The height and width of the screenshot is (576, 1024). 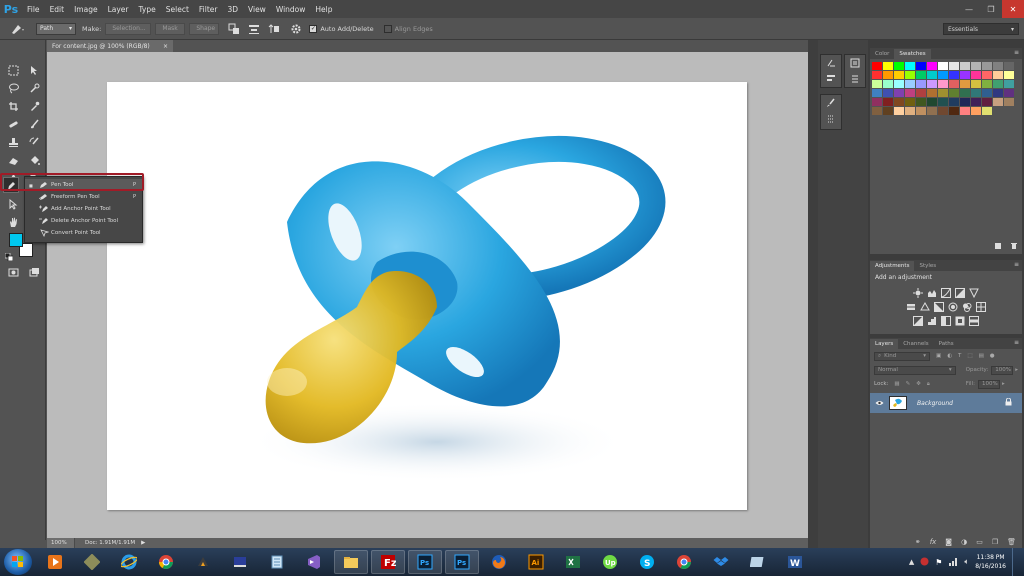 I want to click on eye-icon, so click(x=879, y=403).